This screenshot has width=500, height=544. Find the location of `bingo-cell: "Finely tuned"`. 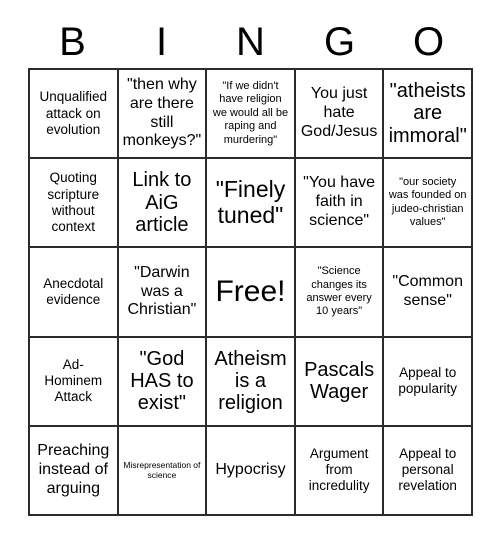

bingo-cell: "Finely tuned" is located at coordinates (251, 204).